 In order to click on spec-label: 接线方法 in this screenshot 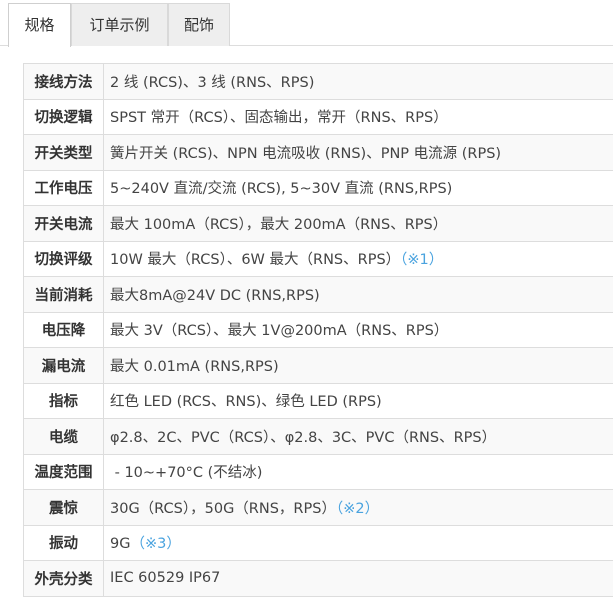, I will do `click(63, 81)`.